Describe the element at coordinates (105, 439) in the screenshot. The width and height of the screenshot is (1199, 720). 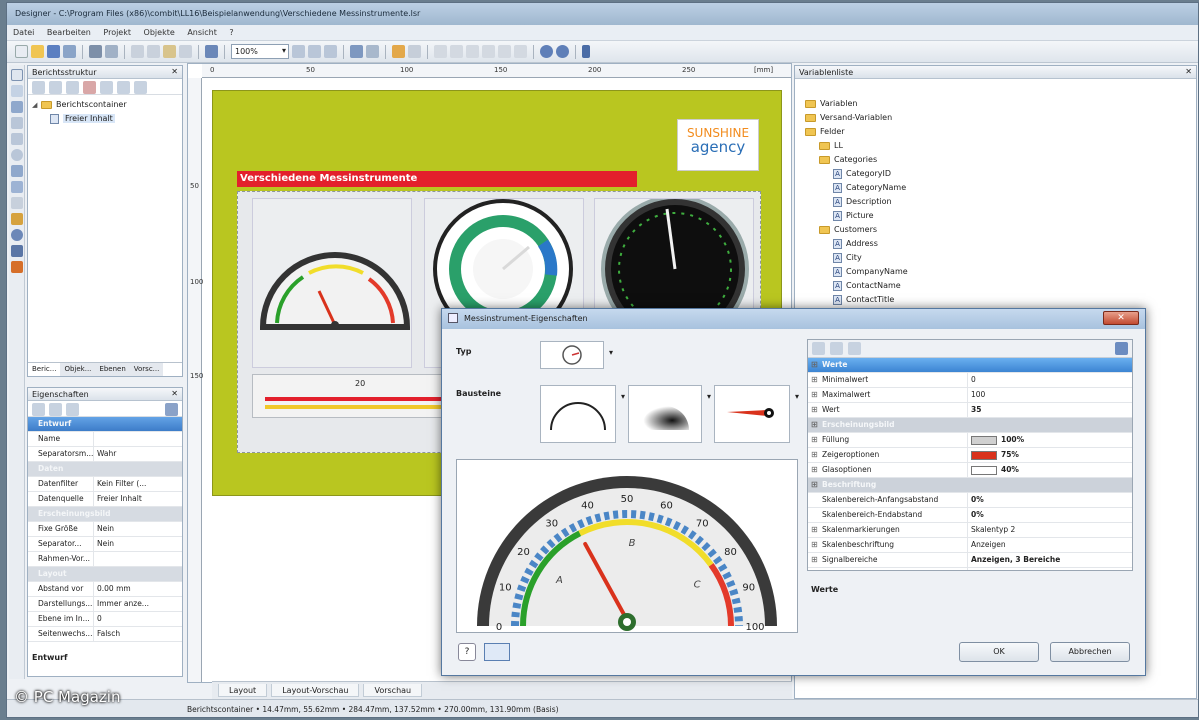
I see `property-row: Name` at that location.